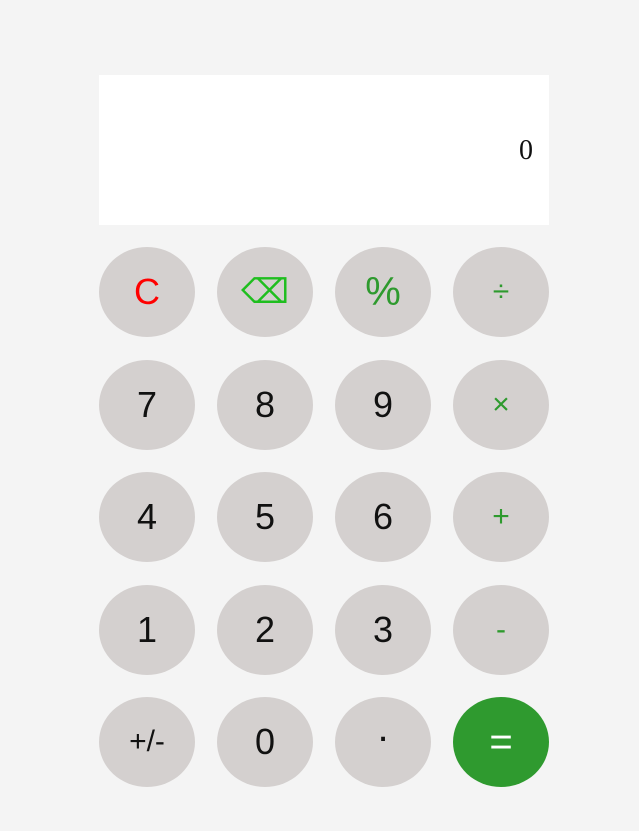 This screenshot has height=831, width=639. I want to click on digit-0-button: 0, so click(265, 742).